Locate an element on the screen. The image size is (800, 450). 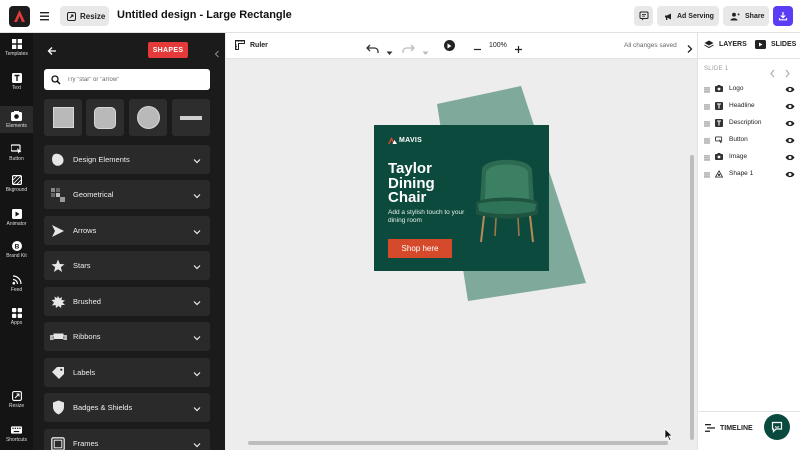
chat-support-button is located at coordinates (777, 427).